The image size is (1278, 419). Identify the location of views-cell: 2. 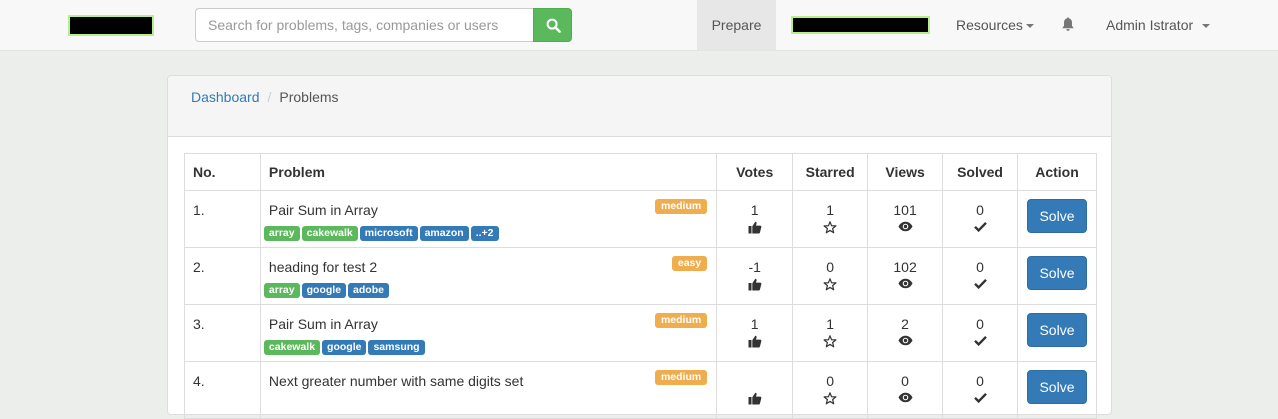
(905, 333).